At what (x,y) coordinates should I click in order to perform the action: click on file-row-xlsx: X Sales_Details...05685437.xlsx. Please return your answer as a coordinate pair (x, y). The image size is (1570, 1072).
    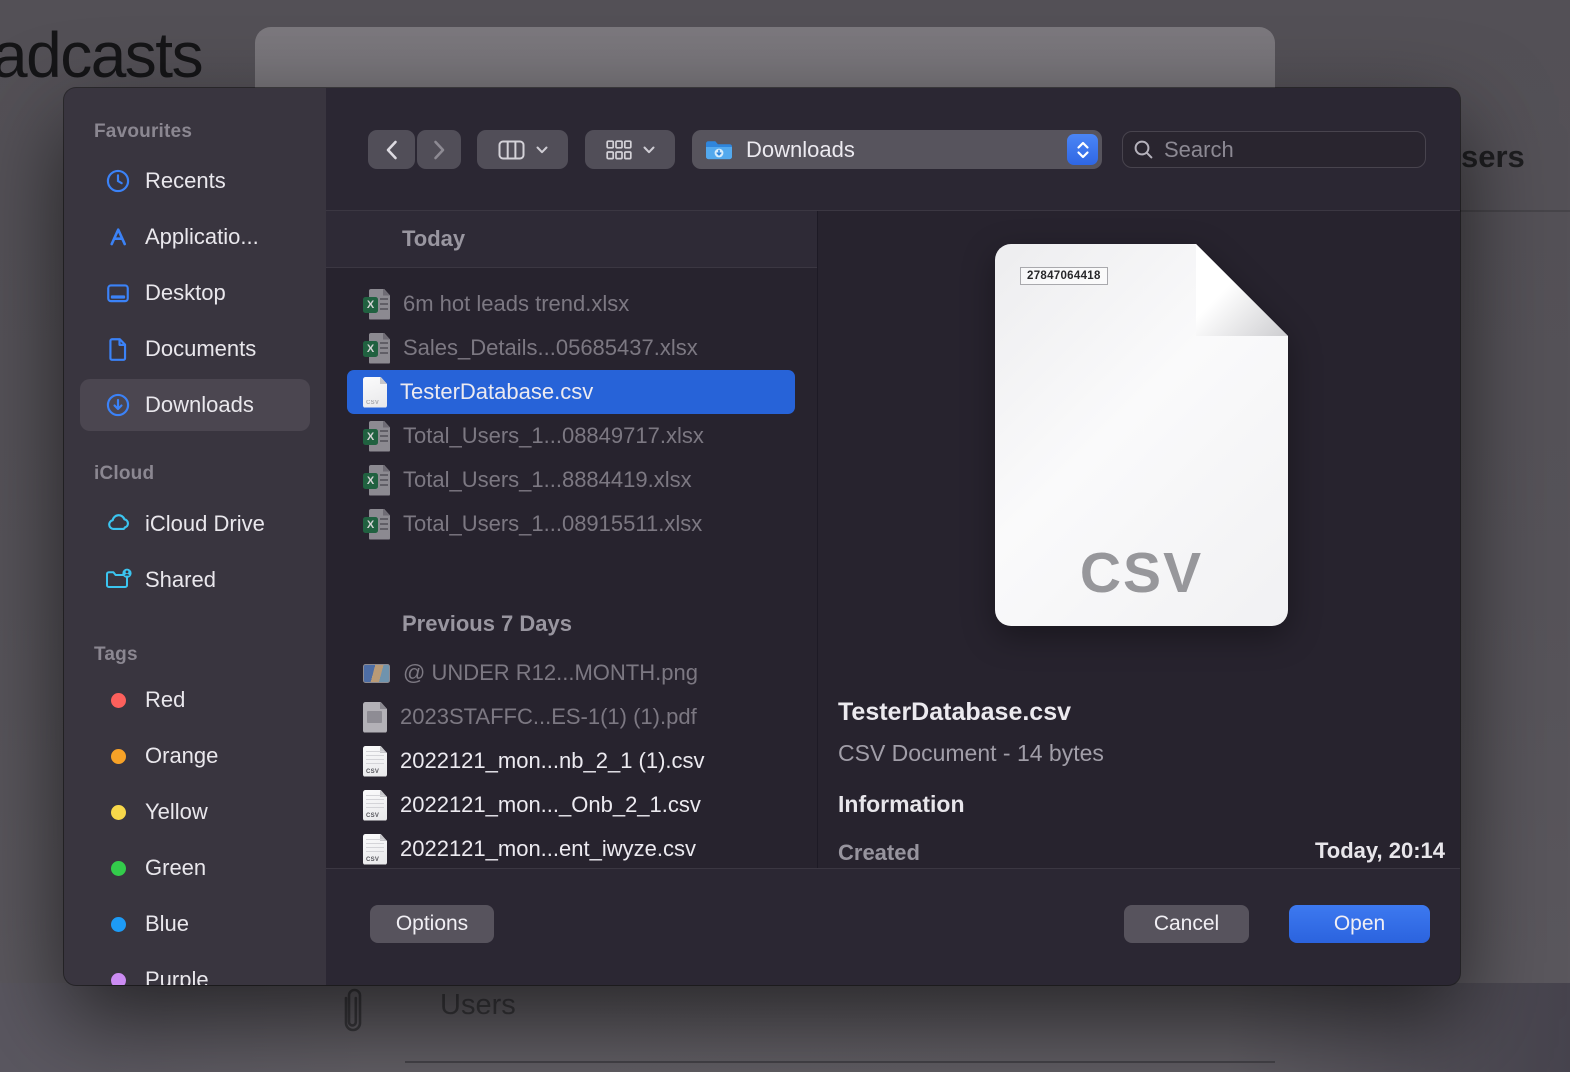
    Looking at the image, I should click on (571, 348).